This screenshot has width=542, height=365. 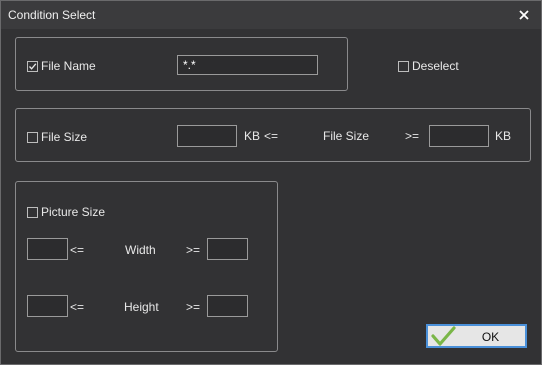 What do you see at coordinates (271, 15) in the screenshot?
I see `title-bar: Condition Select` at bounding box center [271, 15].